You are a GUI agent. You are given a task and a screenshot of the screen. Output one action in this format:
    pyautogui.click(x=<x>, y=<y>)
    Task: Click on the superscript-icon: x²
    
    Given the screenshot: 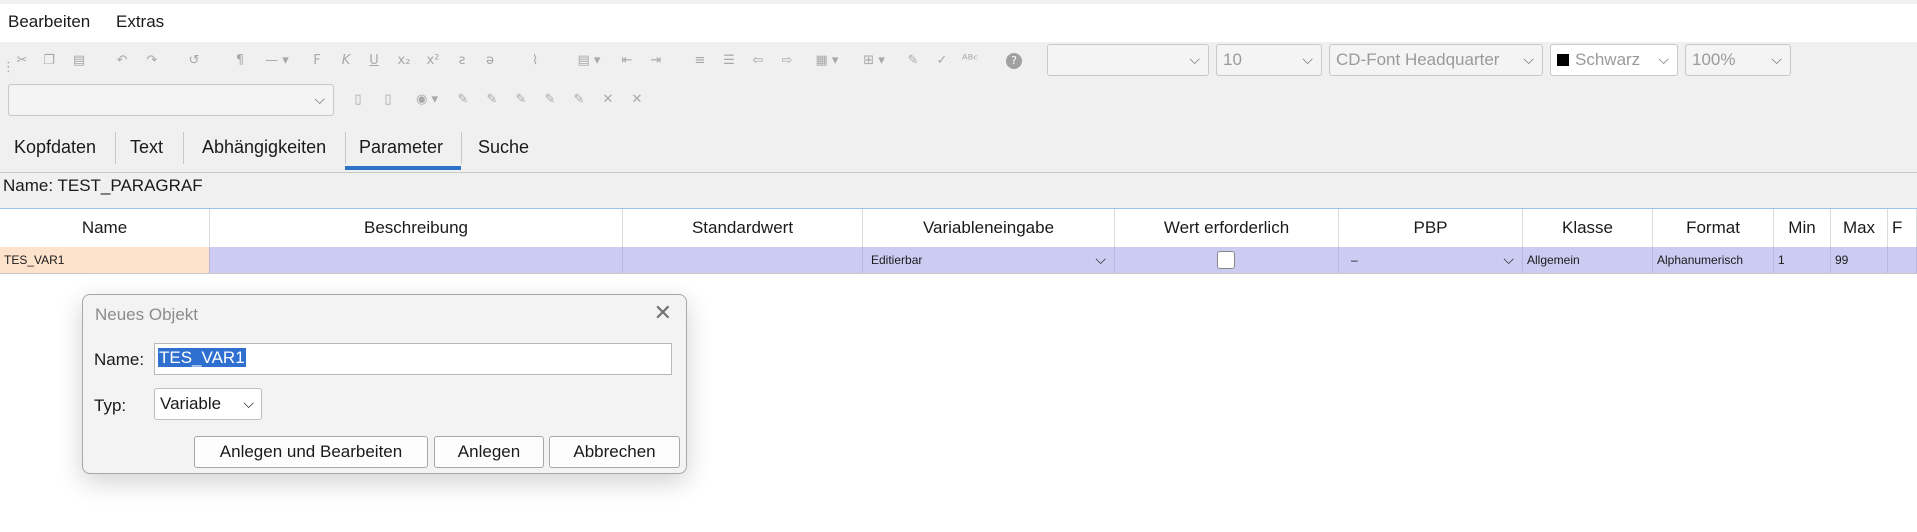 What is the action you would take?
    pyautogui.click(x=433, y=61)
    